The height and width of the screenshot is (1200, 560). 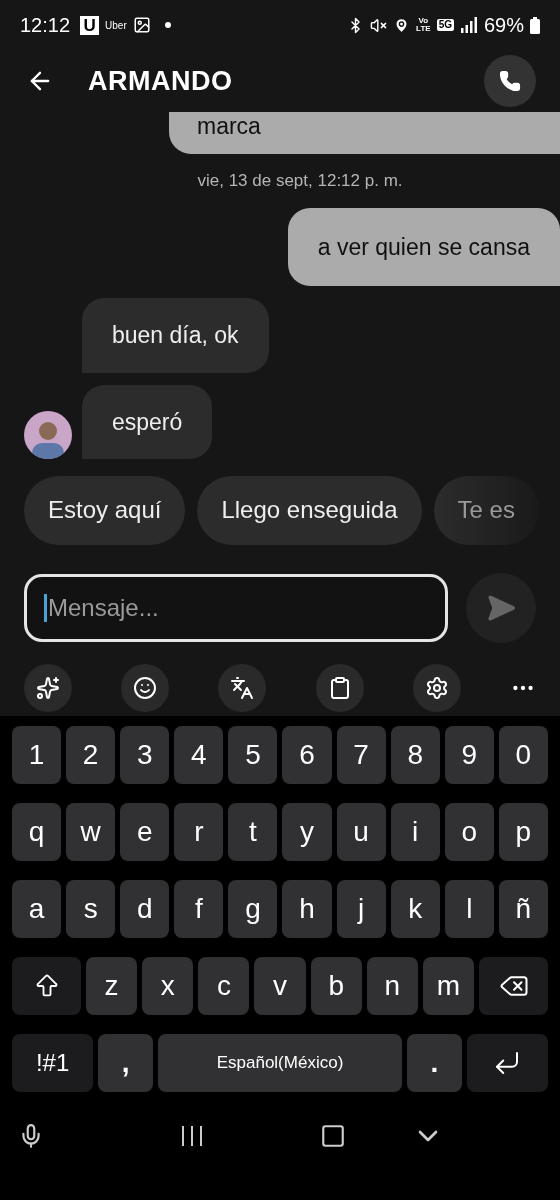 I want to click on incoming-message: buen día, ok, so click(x=175, y=335).